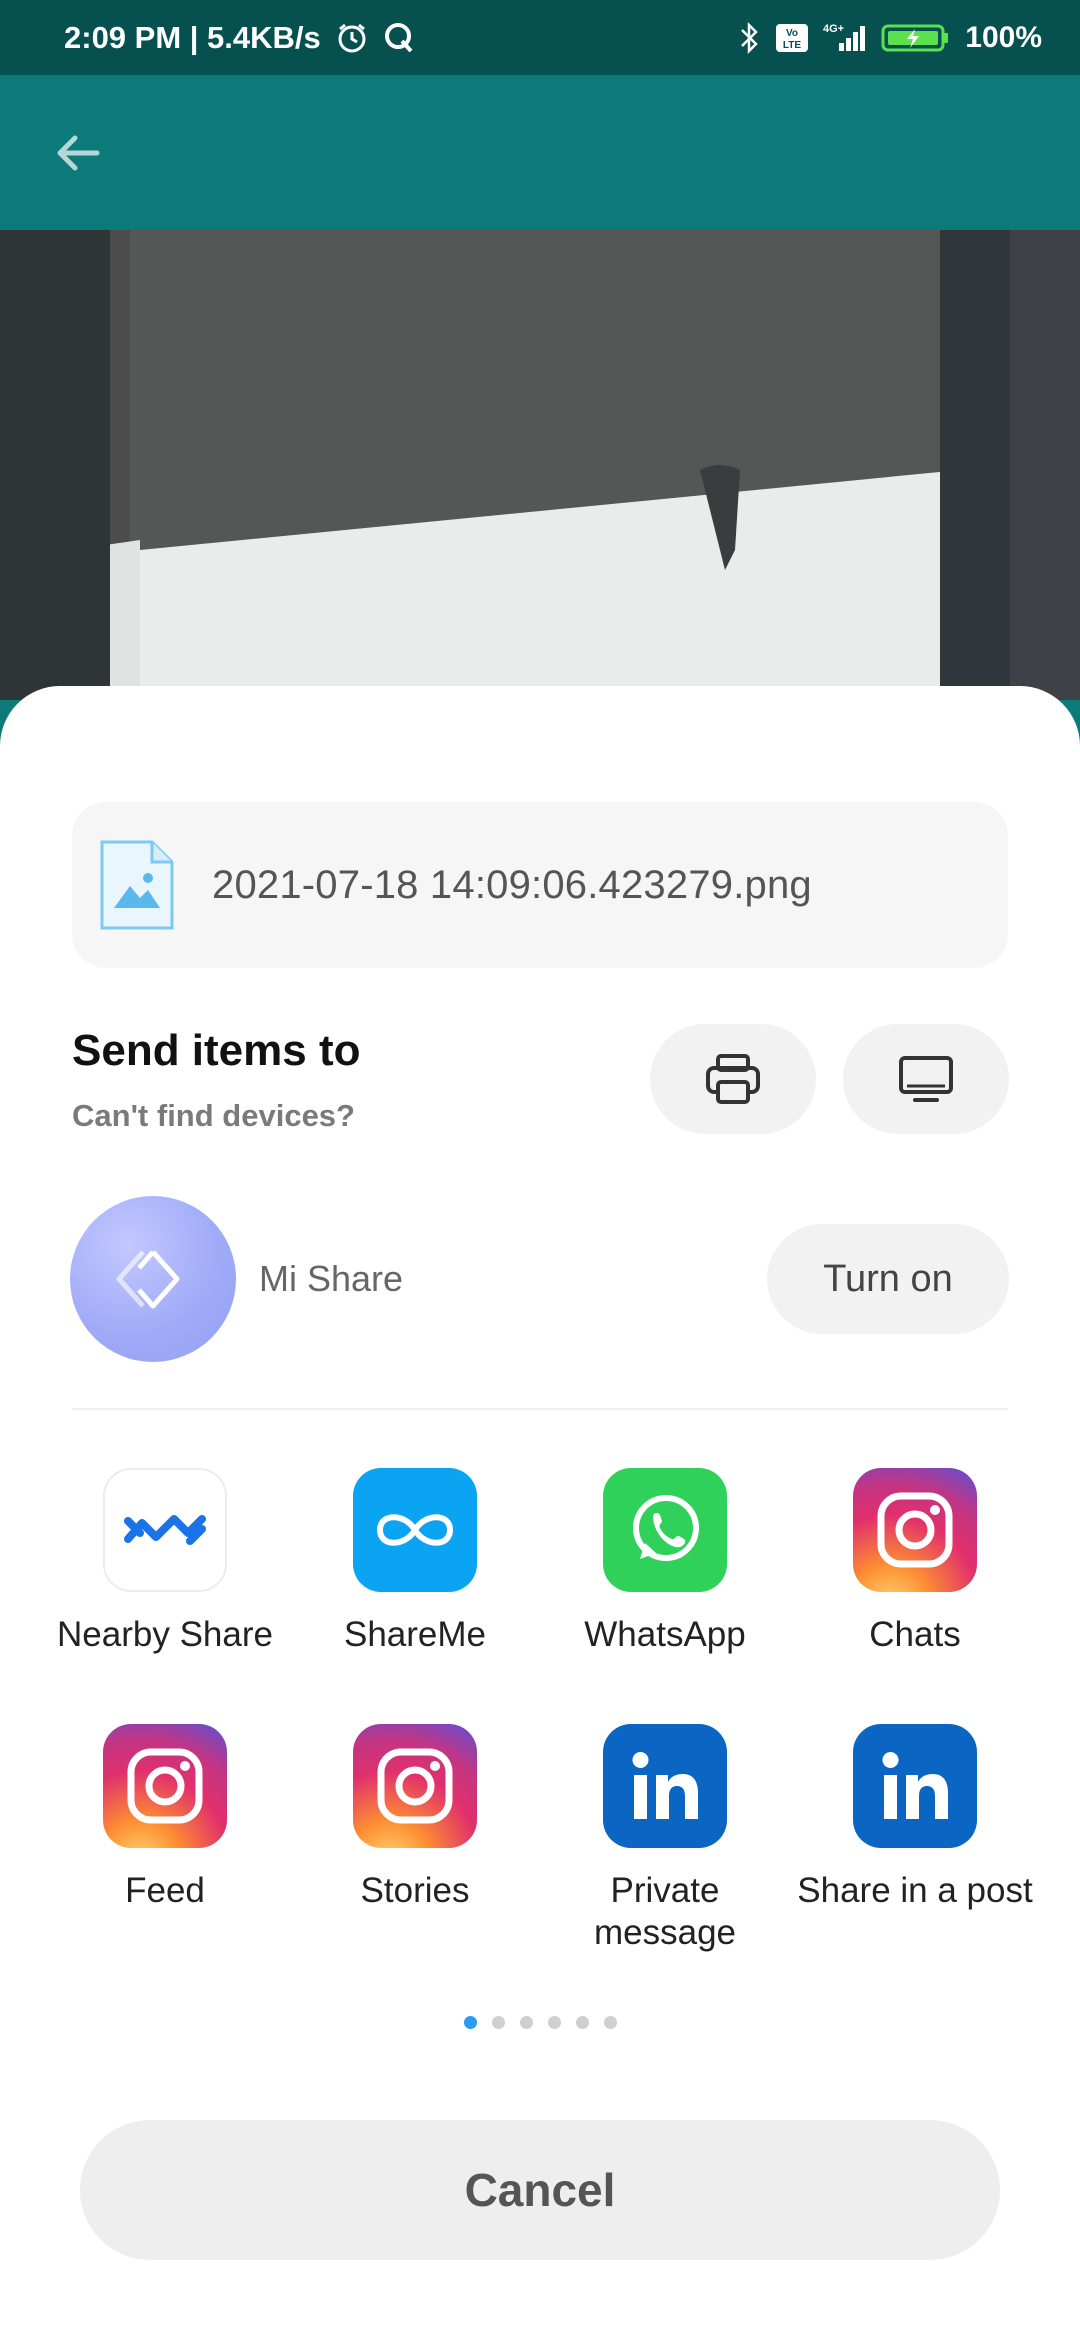 Image resolution: width=1080 pixels, height=2340 pixels. I want to click on turn-on-button: Turn on, so click(888, 1279).